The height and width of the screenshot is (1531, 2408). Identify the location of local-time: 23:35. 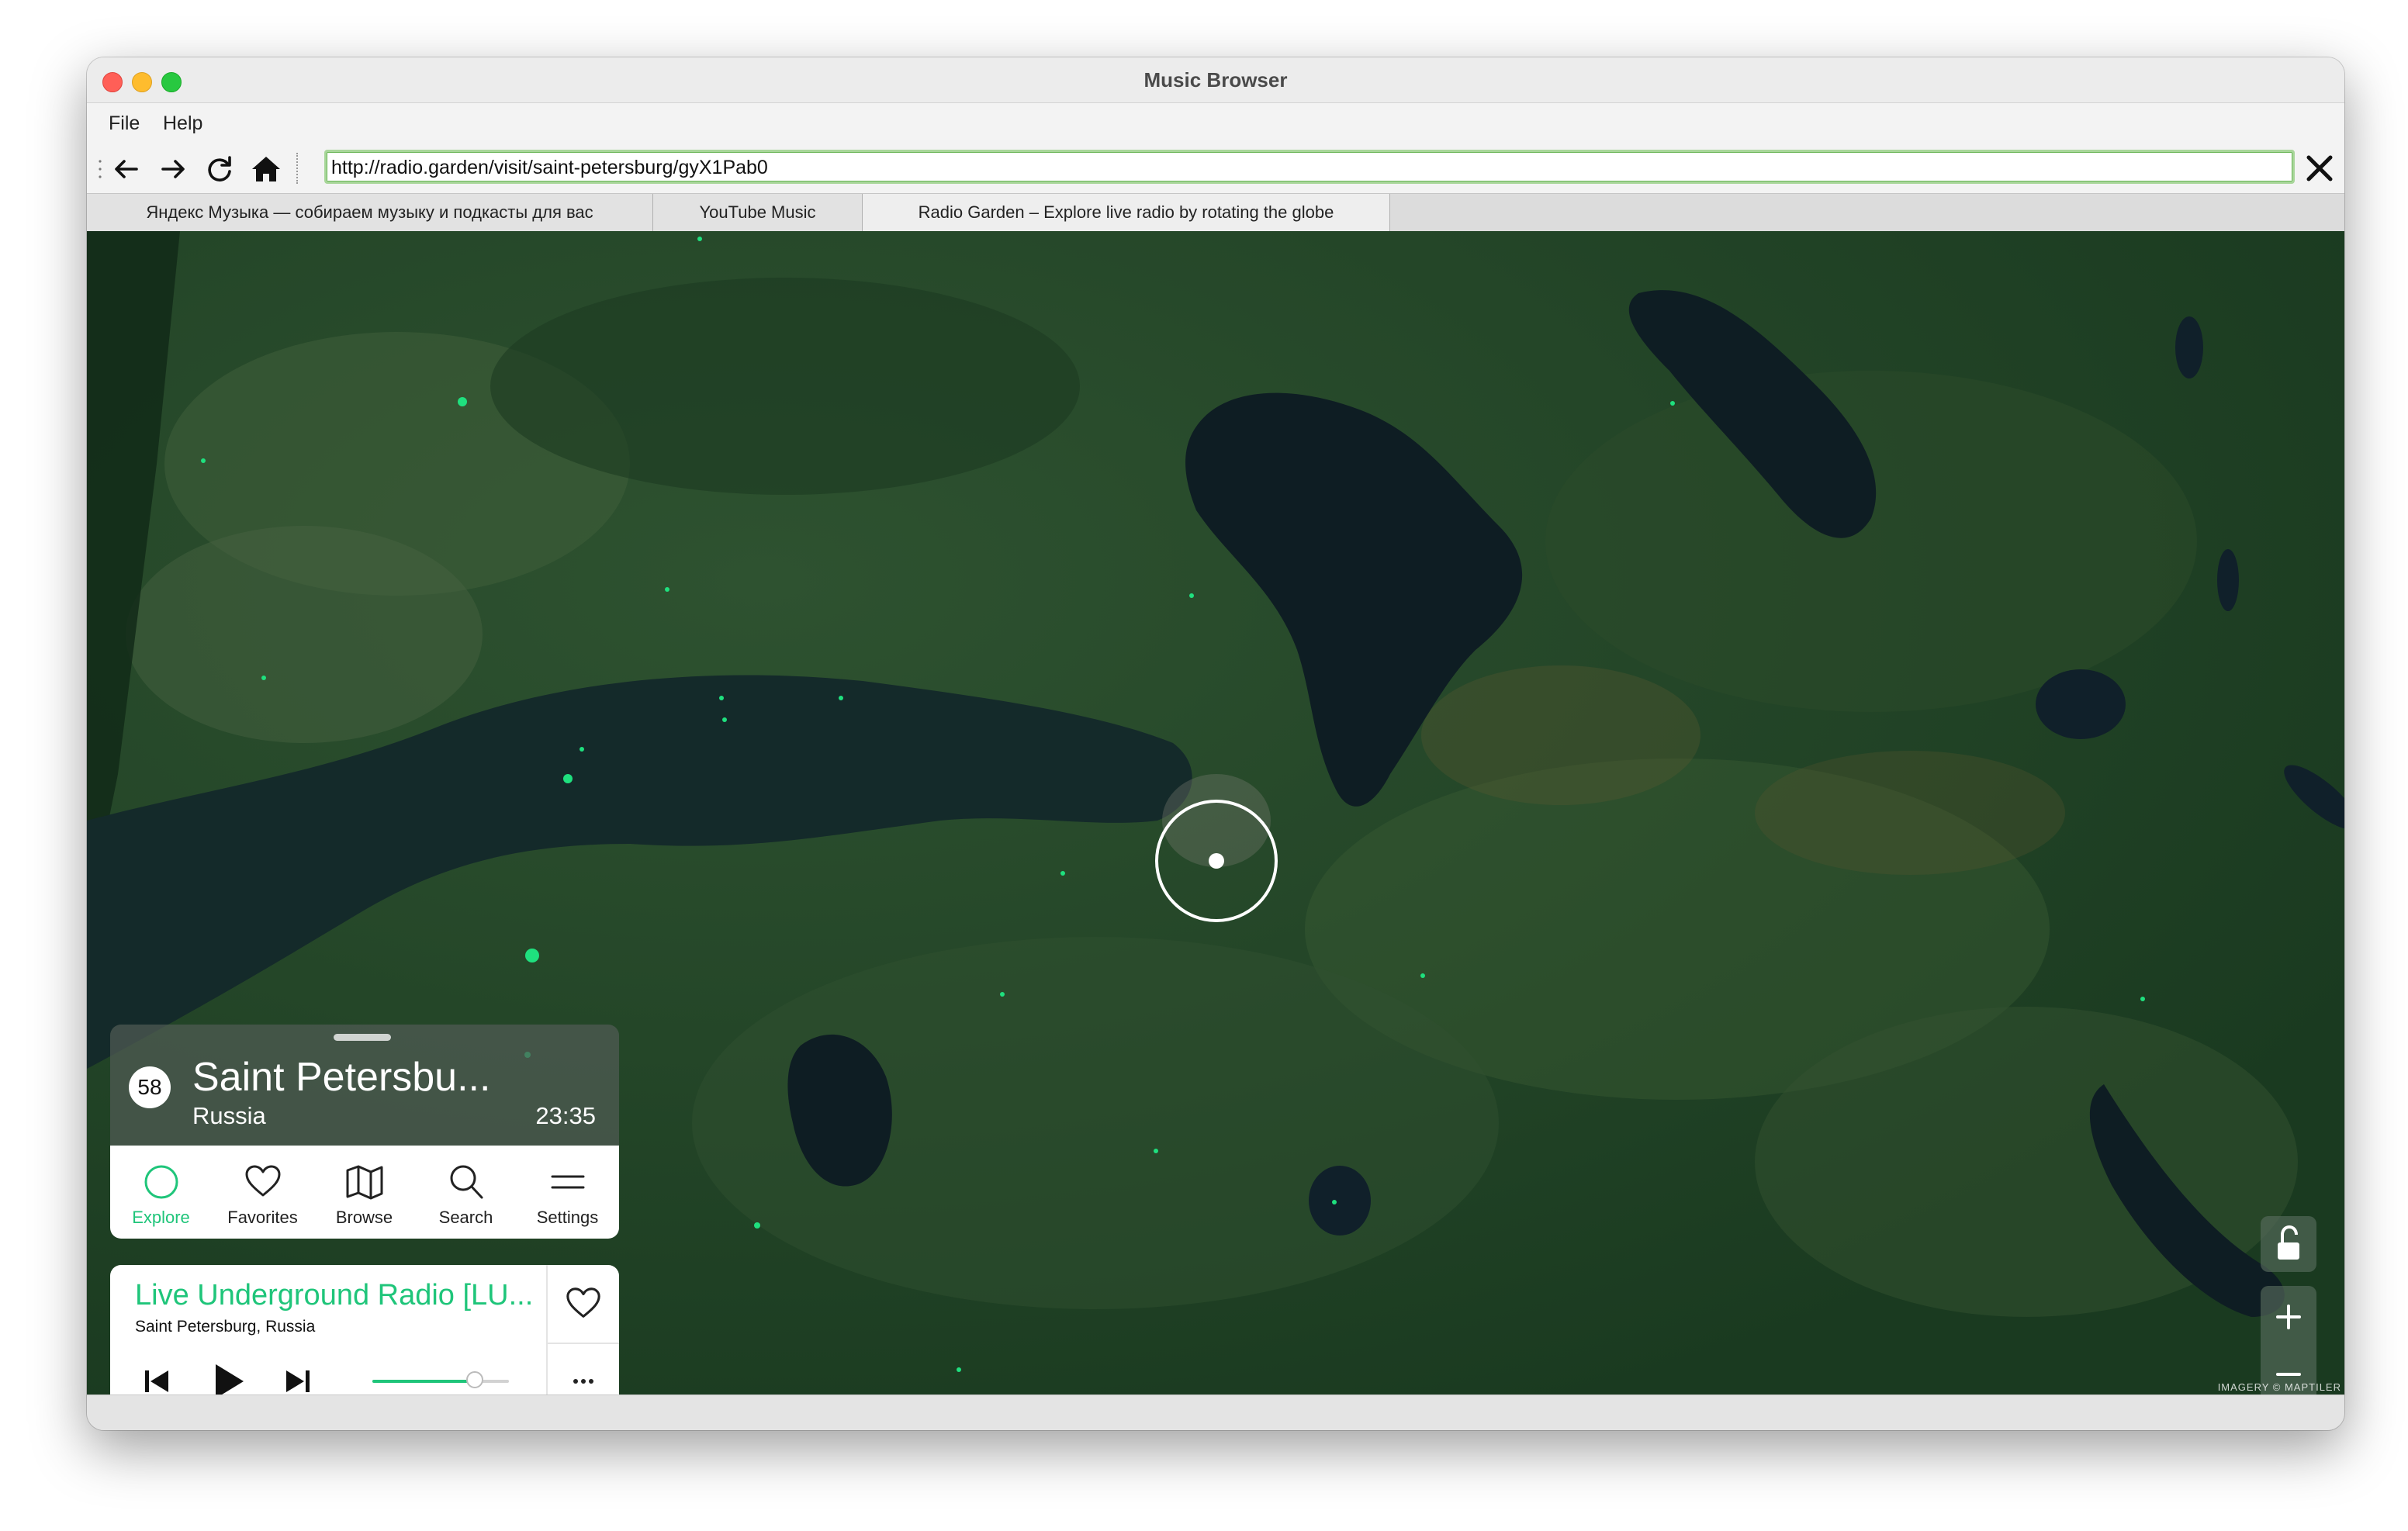
(565, 1115).